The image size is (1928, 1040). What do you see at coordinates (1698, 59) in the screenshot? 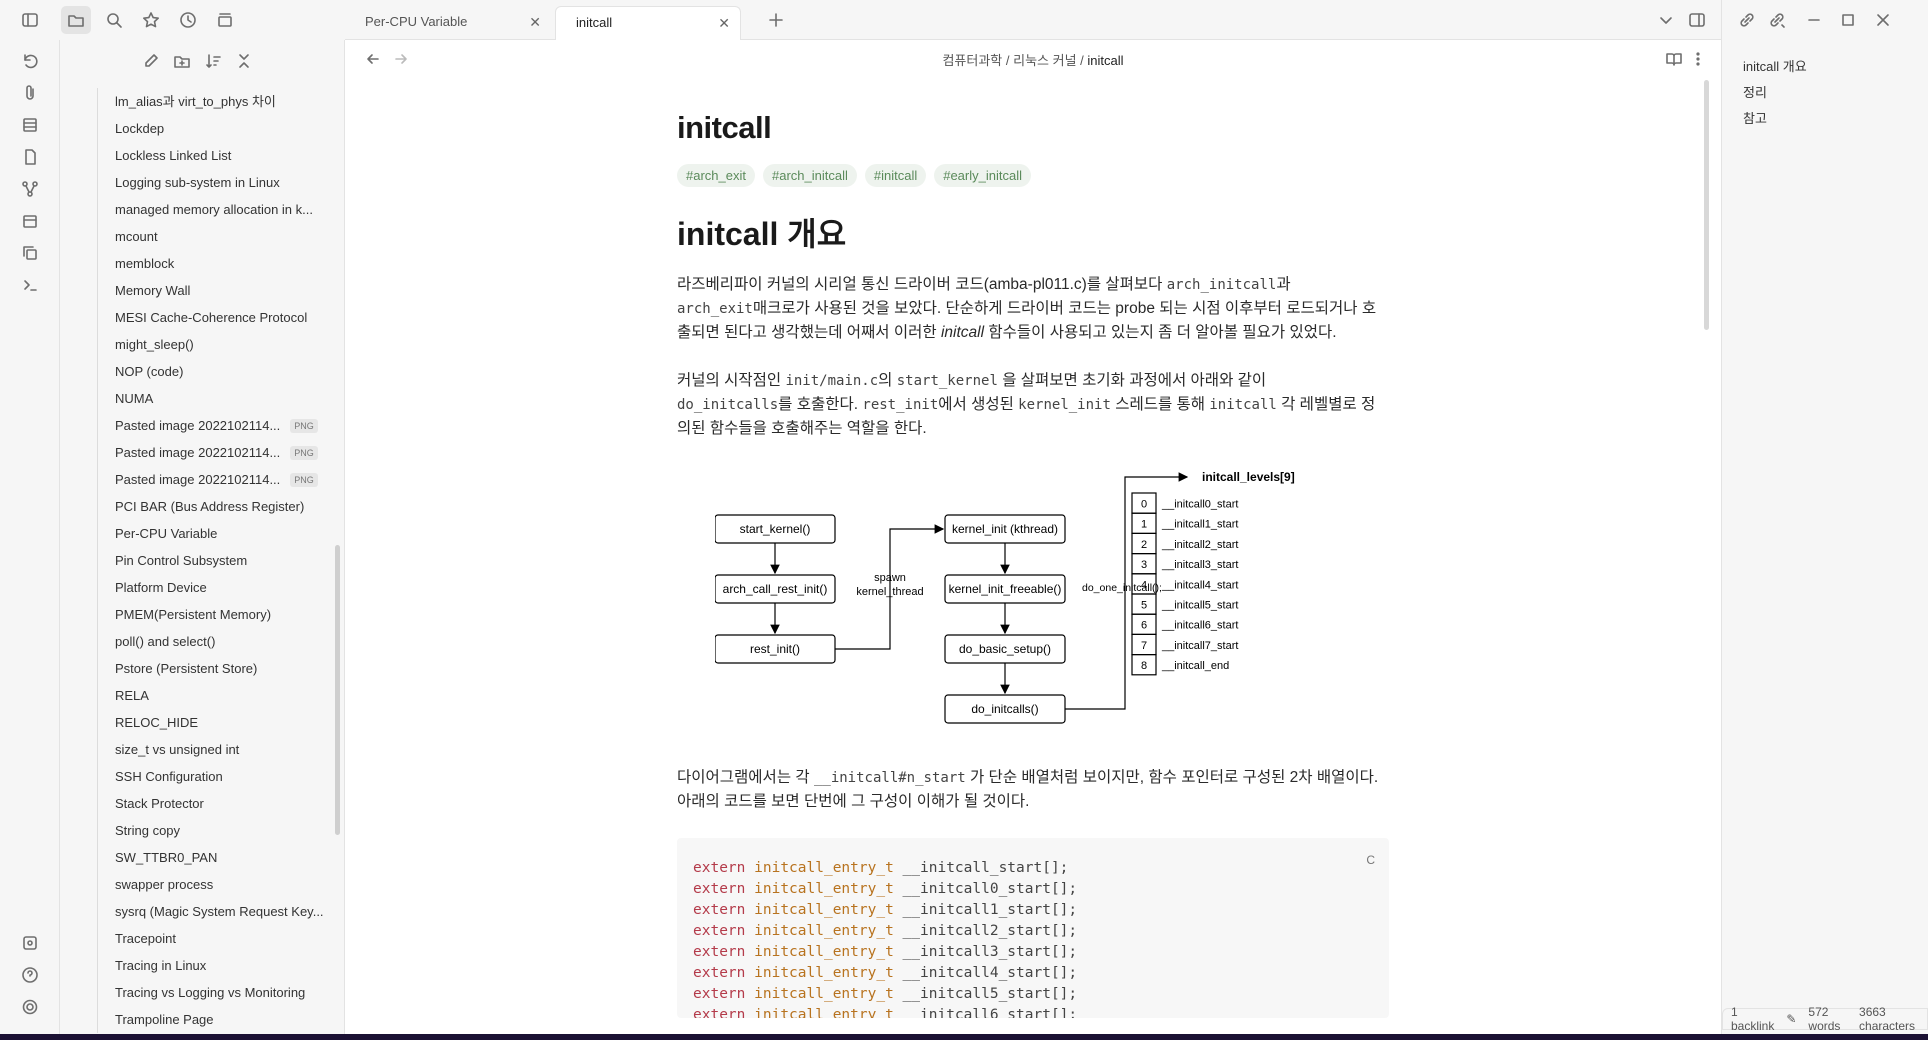
I see `more-options-icon` at bounding box center [1698, 59].